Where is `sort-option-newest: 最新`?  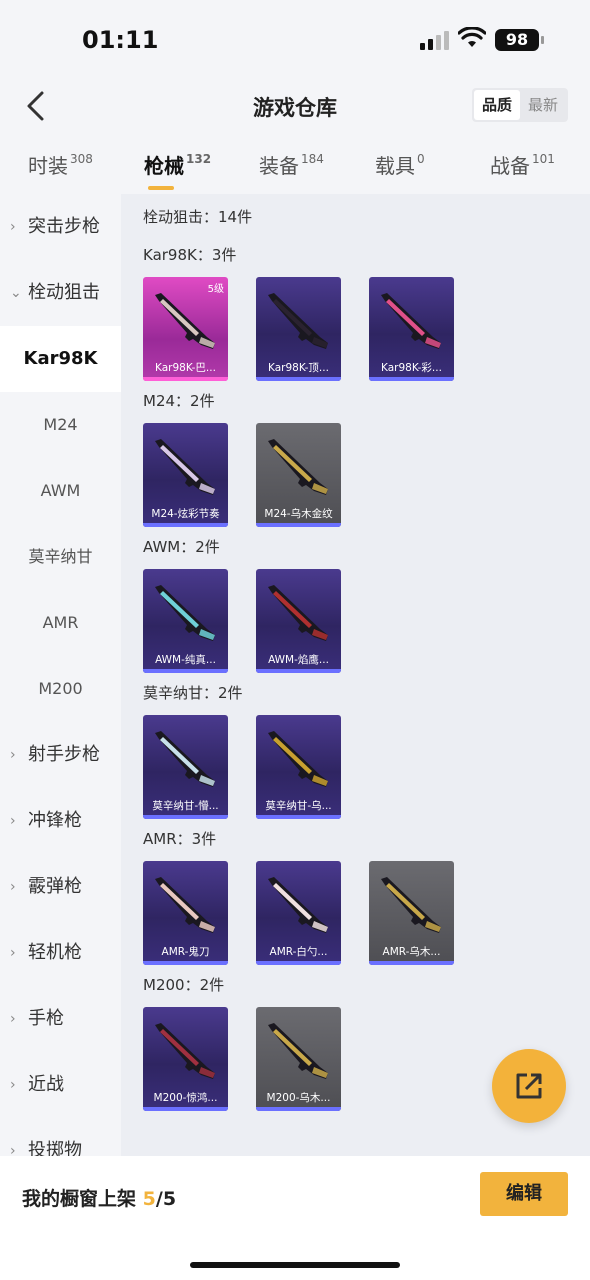
sort-option-newest: 最新 is located at coordinates (543, 105).